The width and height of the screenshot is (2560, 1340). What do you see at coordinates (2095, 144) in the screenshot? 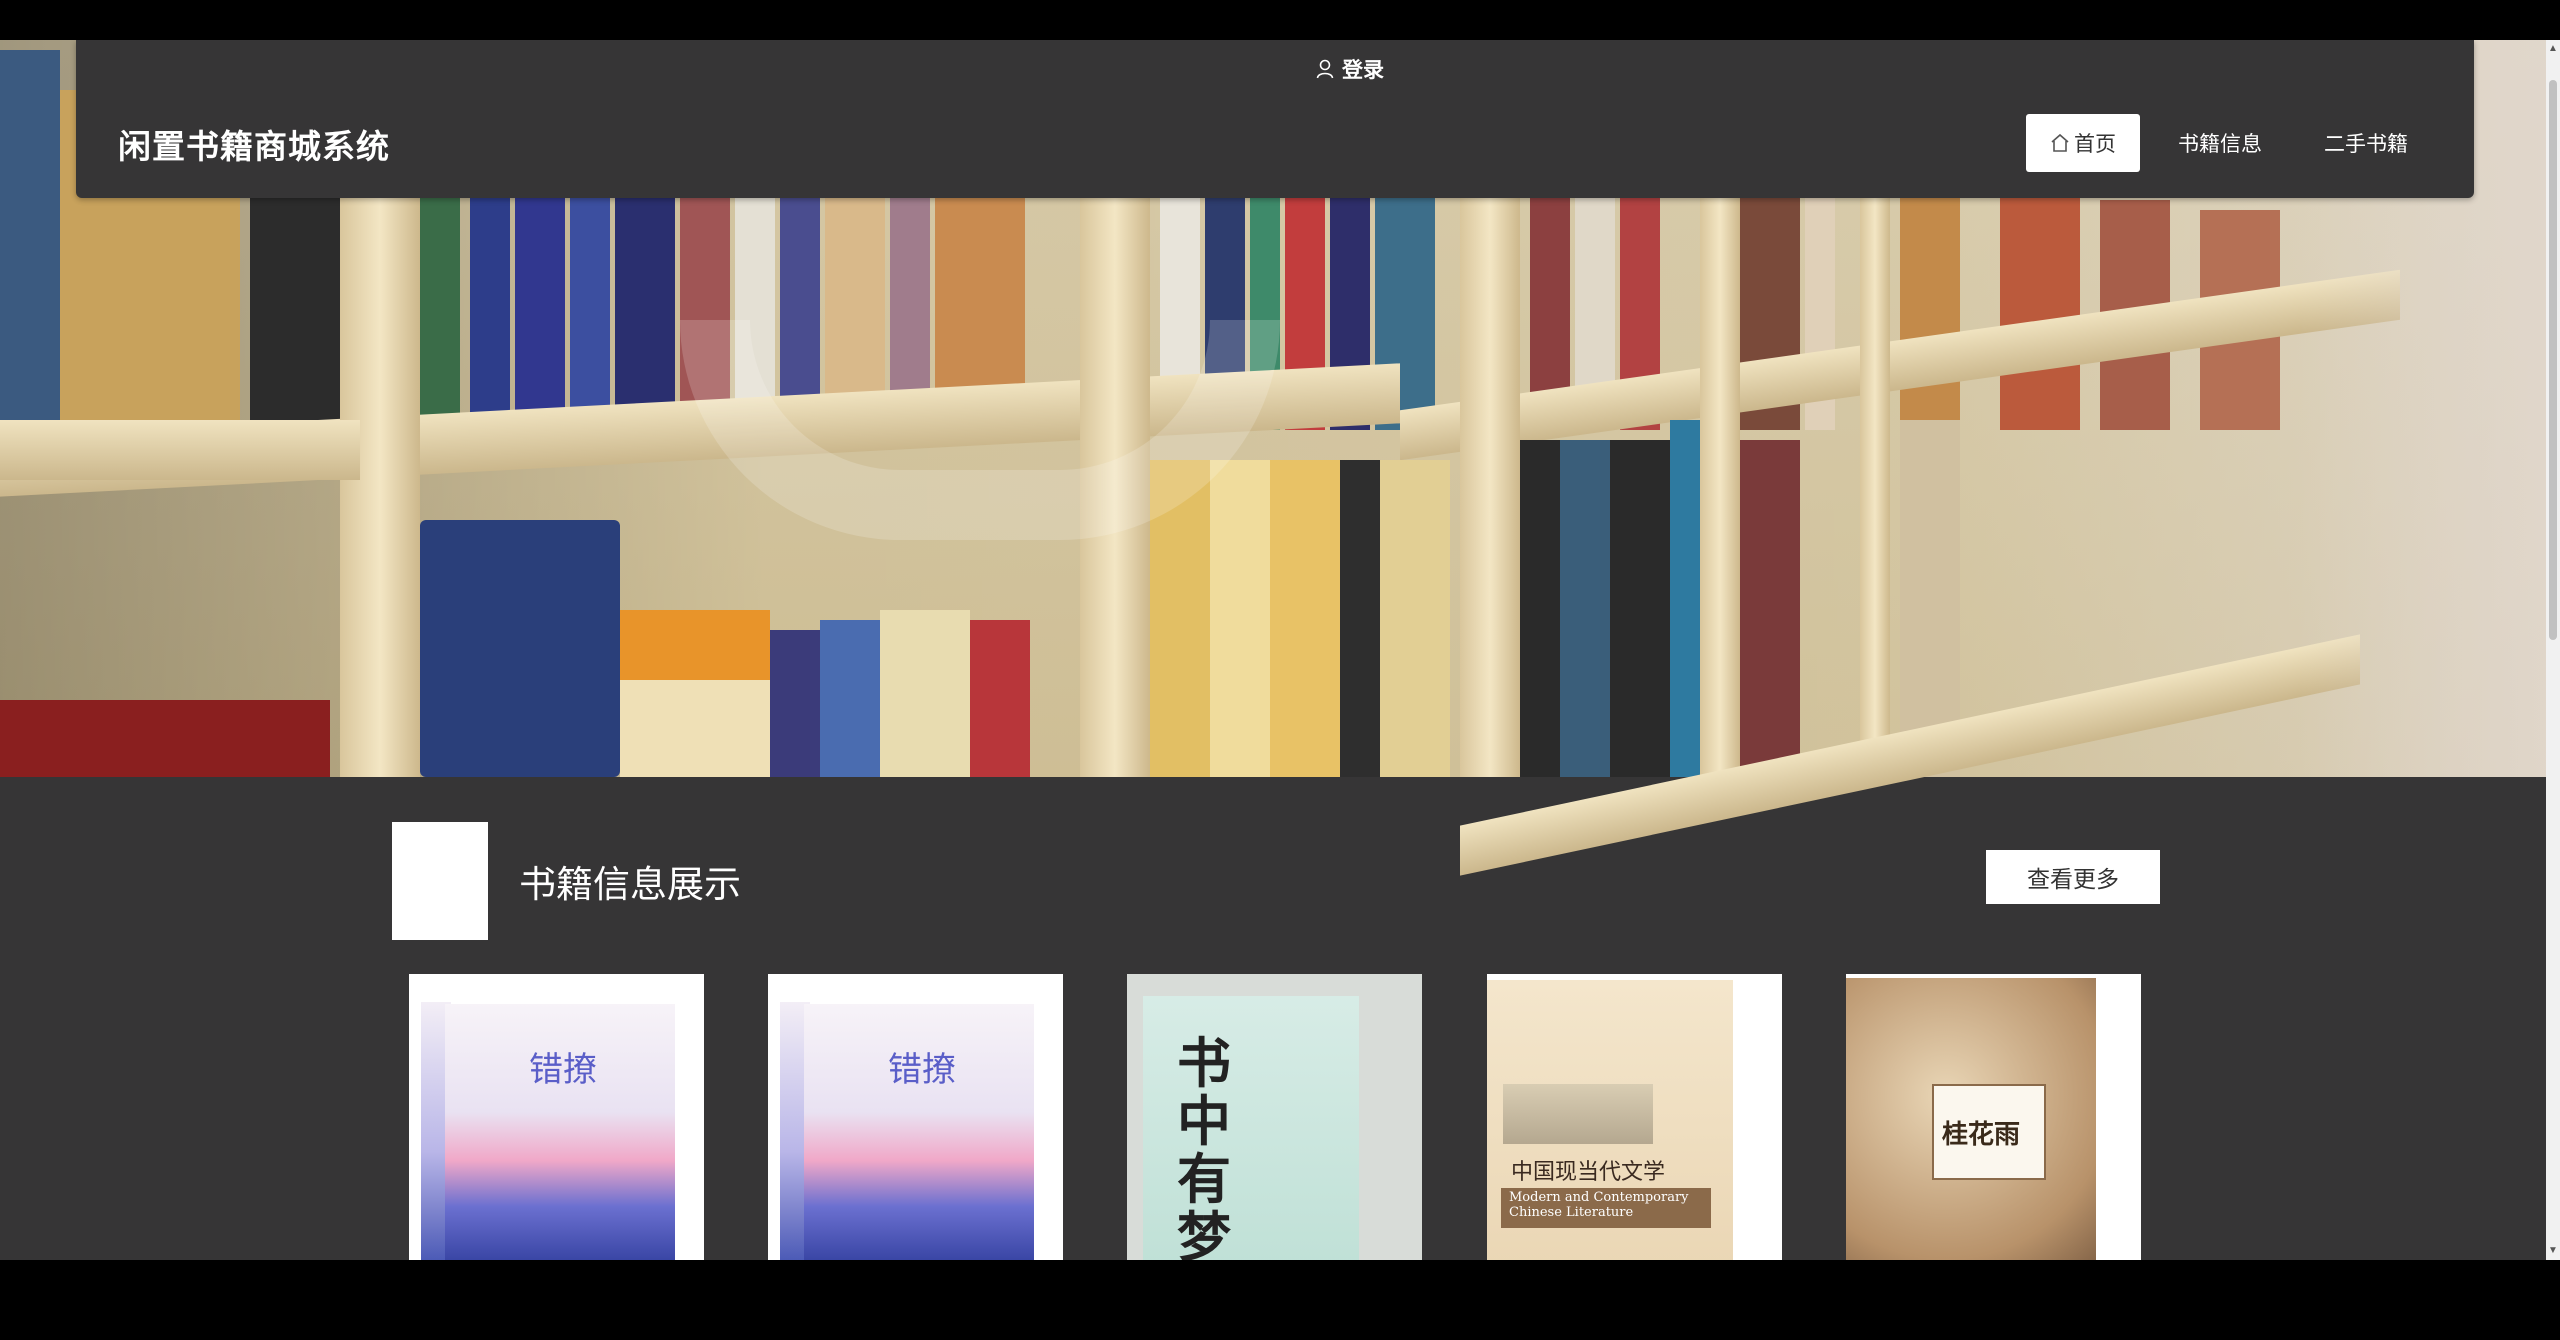
I see `menu-item-home-label: 首页` at bounding box center [2095, 144].